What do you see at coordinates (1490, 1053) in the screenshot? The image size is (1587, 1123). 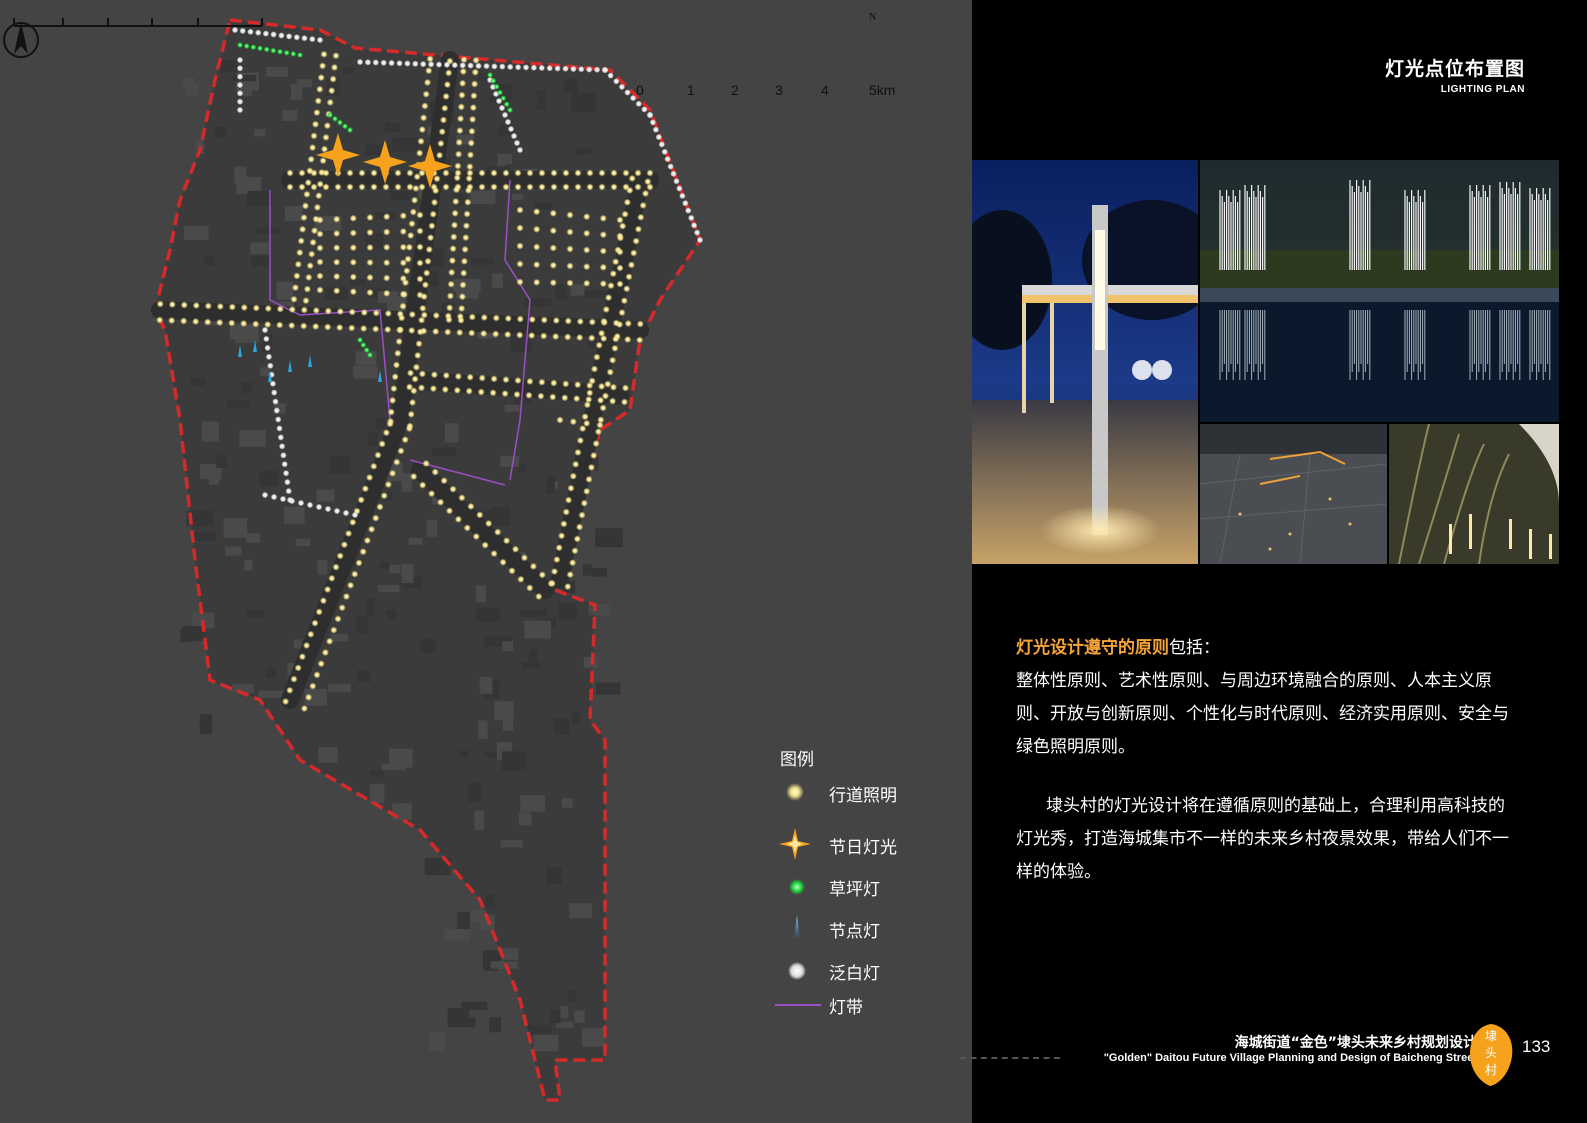 I see `badge-label: 埭头村` at bounding box center [1490, 1053].